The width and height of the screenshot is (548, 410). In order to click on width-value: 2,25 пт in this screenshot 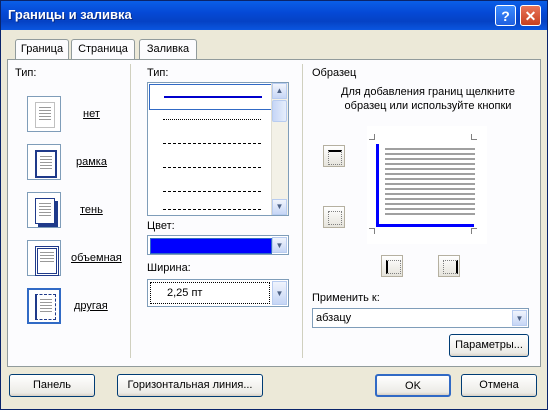, I will do `click(185, 293)`.